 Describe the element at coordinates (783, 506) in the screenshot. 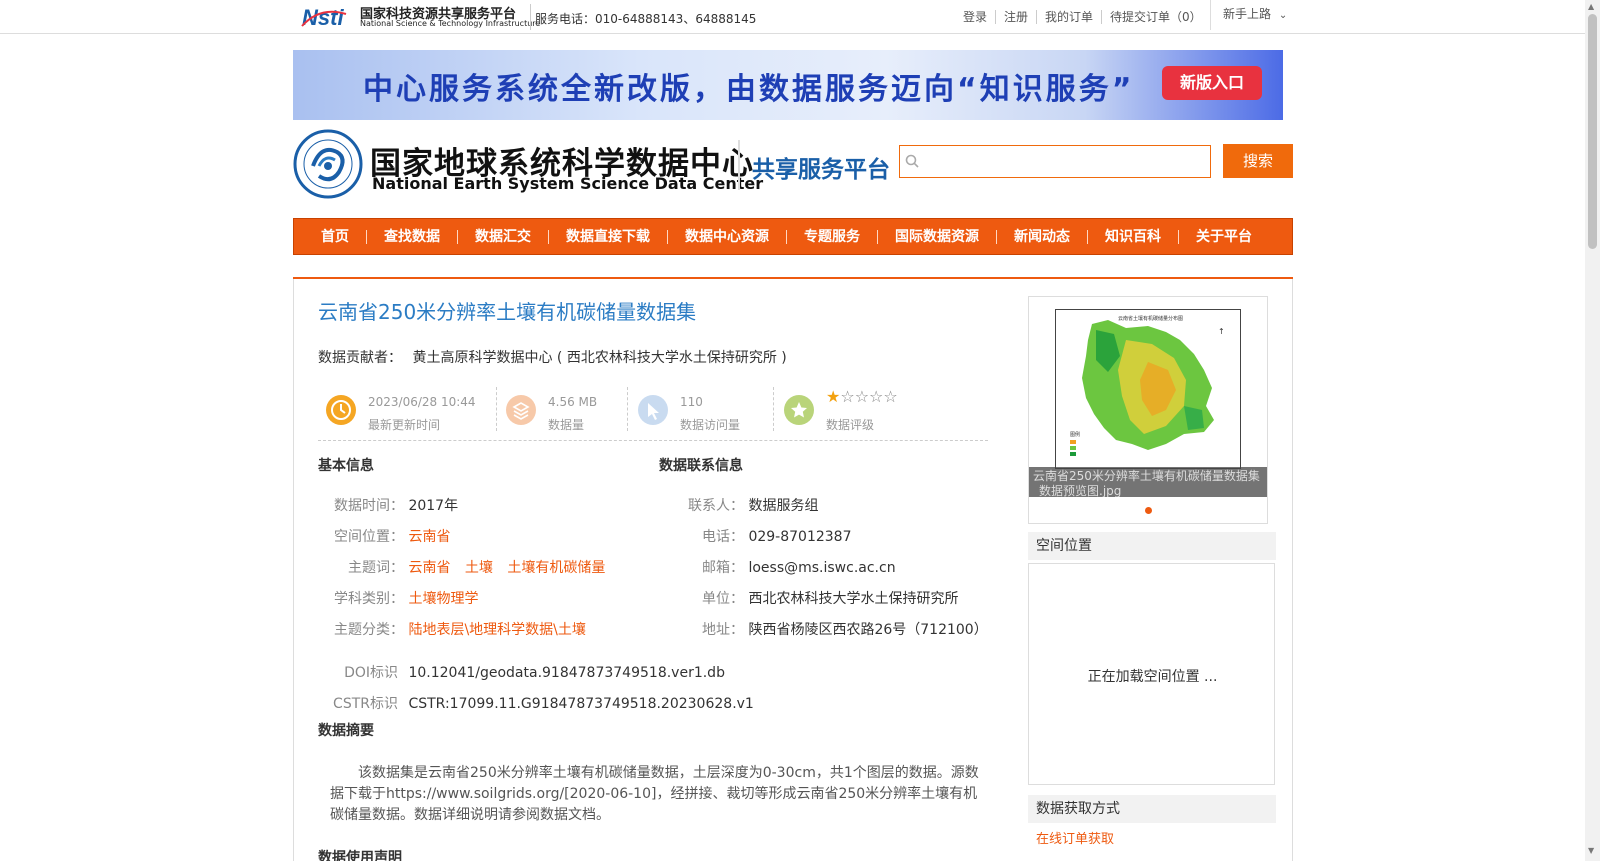

I see `contact-person-value: 数据服务组` at that location.